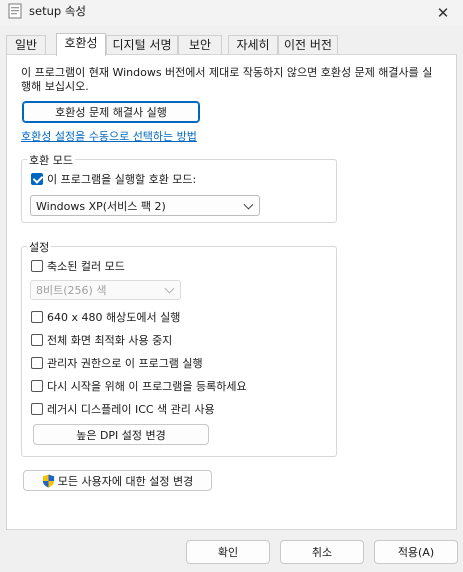  I want to click on close-icon: ✕, so click(443, 13).